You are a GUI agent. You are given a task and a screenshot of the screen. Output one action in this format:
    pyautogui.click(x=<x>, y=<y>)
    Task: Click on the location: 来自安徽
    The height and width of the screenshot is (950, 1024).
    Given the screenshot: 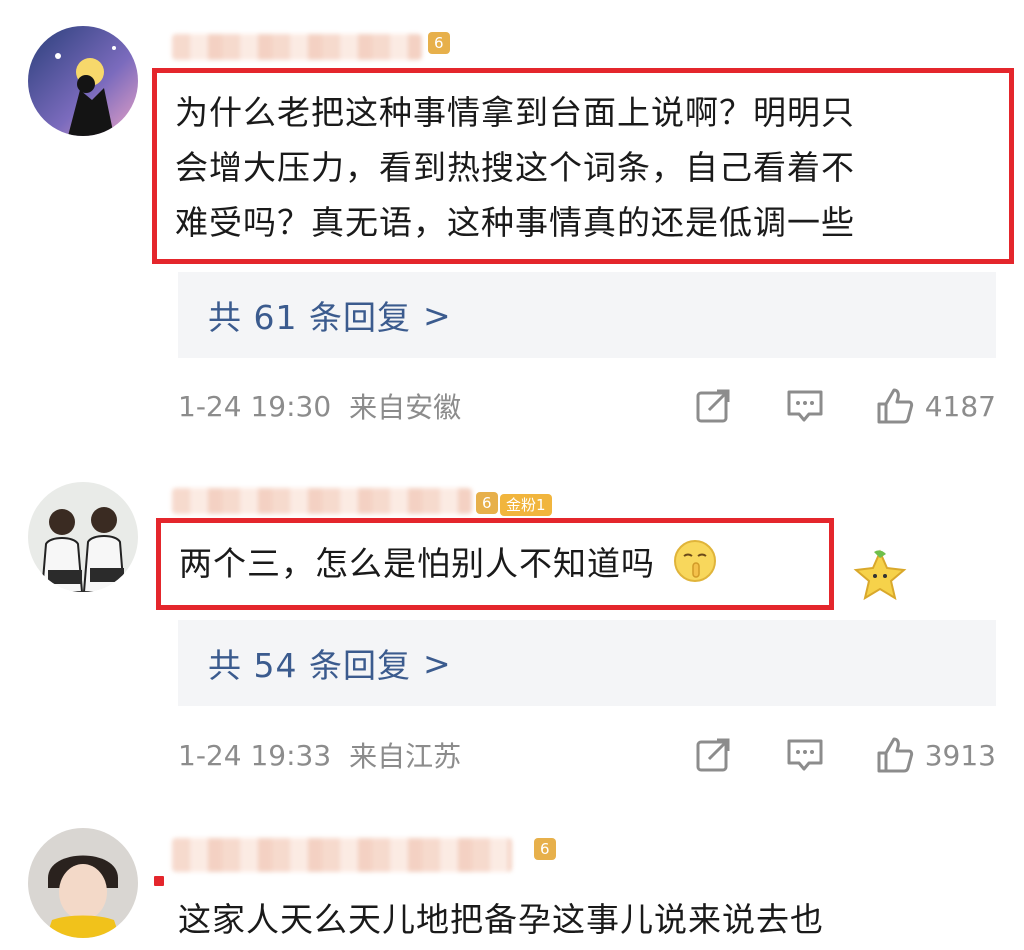 What is the action you would take?
    pyautogui.click(x=405, y=407)
    